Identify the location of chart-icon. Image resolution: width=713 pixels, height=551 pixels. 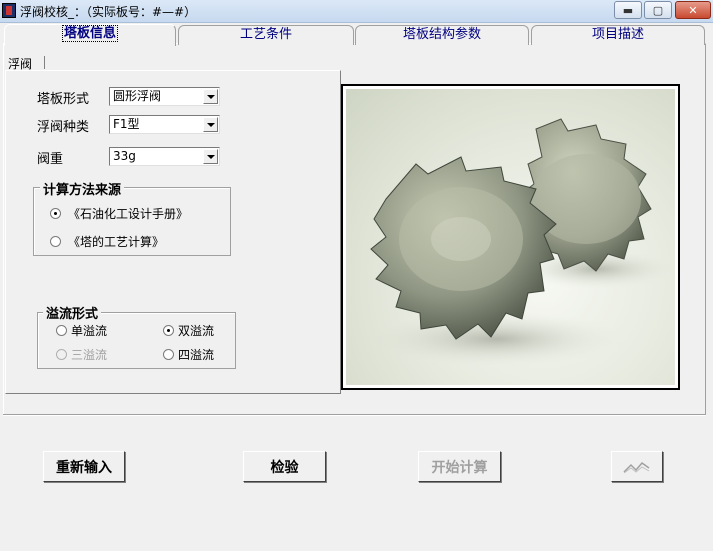
(636, 467).